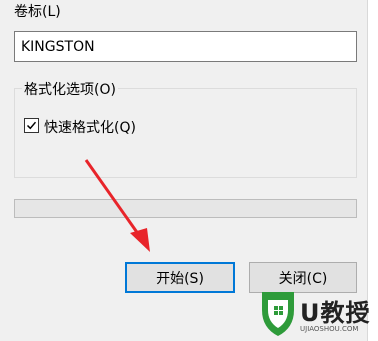  I want to click on volume-label: 卷标(L), so click(37, 12).